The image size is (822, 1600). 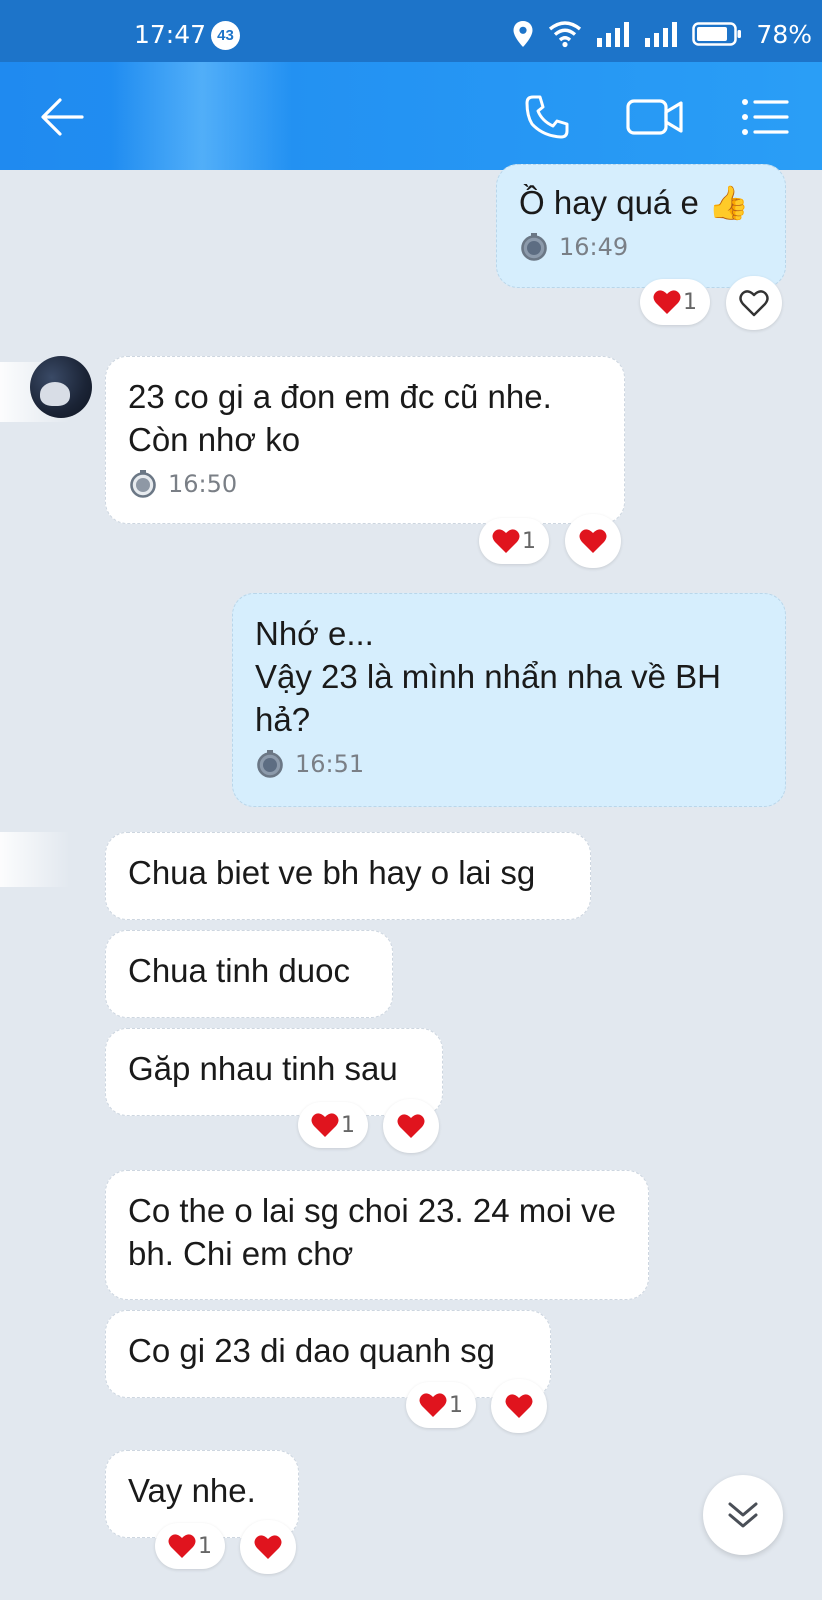 What do you see at coordinates (634, 202) in the screenshot?
I see `message-text: Ồ hay quá e 👍` at bounding box center [634, 202].